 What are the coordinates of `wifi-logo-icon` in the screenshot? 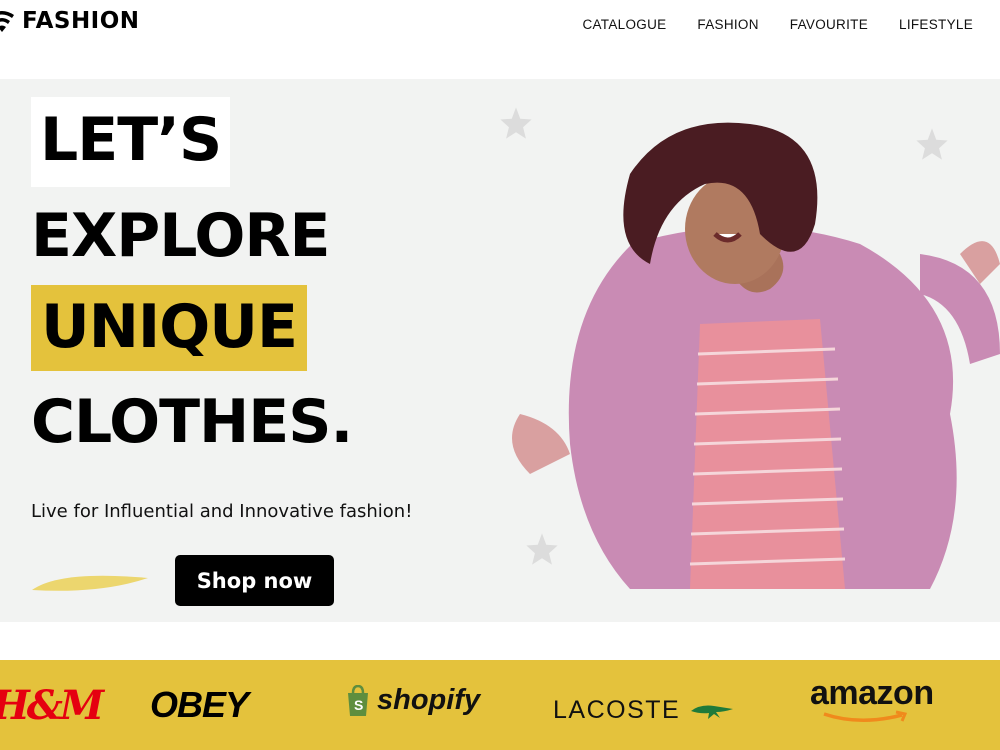 It's located at (7, 21).